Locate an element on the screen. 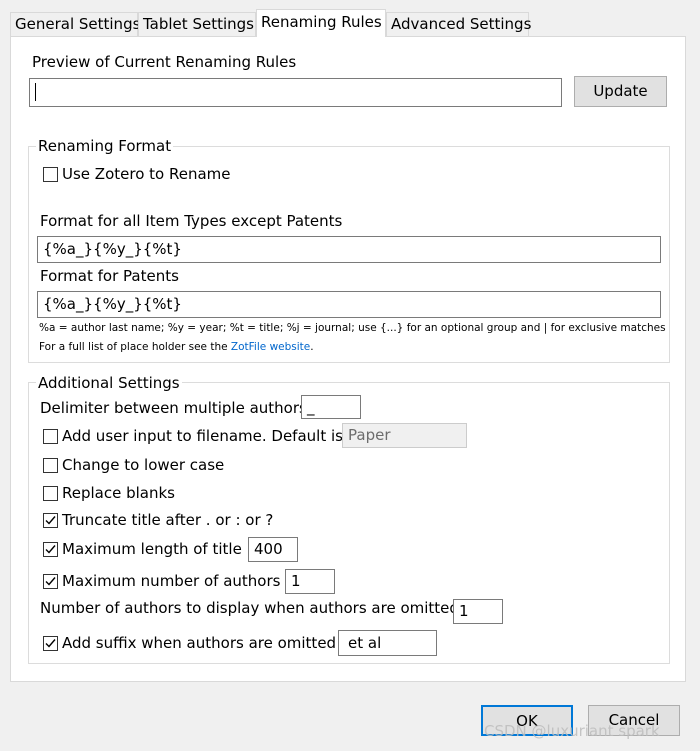  default-user-input-field: Paper is located at coordinates (404, 435).